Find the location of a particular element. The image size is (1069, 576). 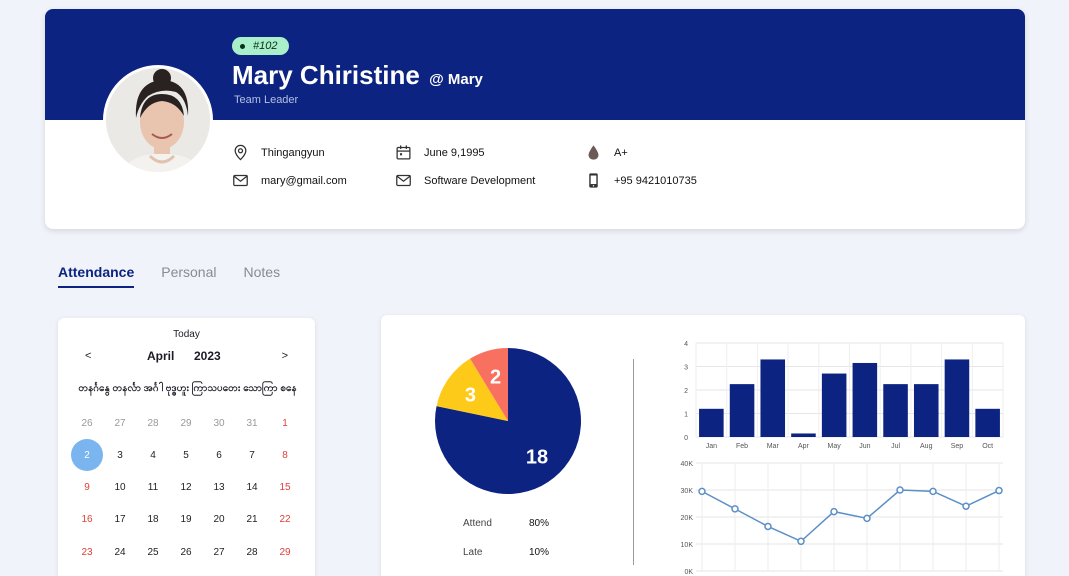

employee-id: #102 is located at coordinates (265, 46).